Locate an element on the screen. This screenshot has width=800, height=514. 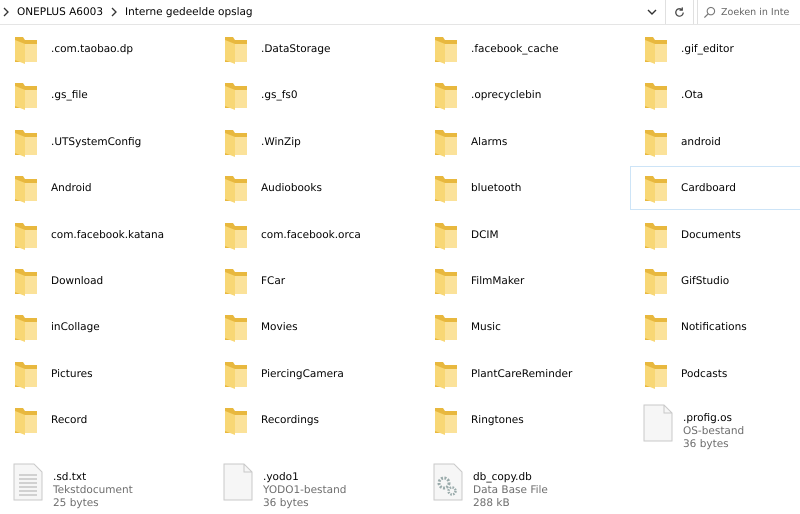
item-name: Audiobooks is located at coordinates (291, 188).